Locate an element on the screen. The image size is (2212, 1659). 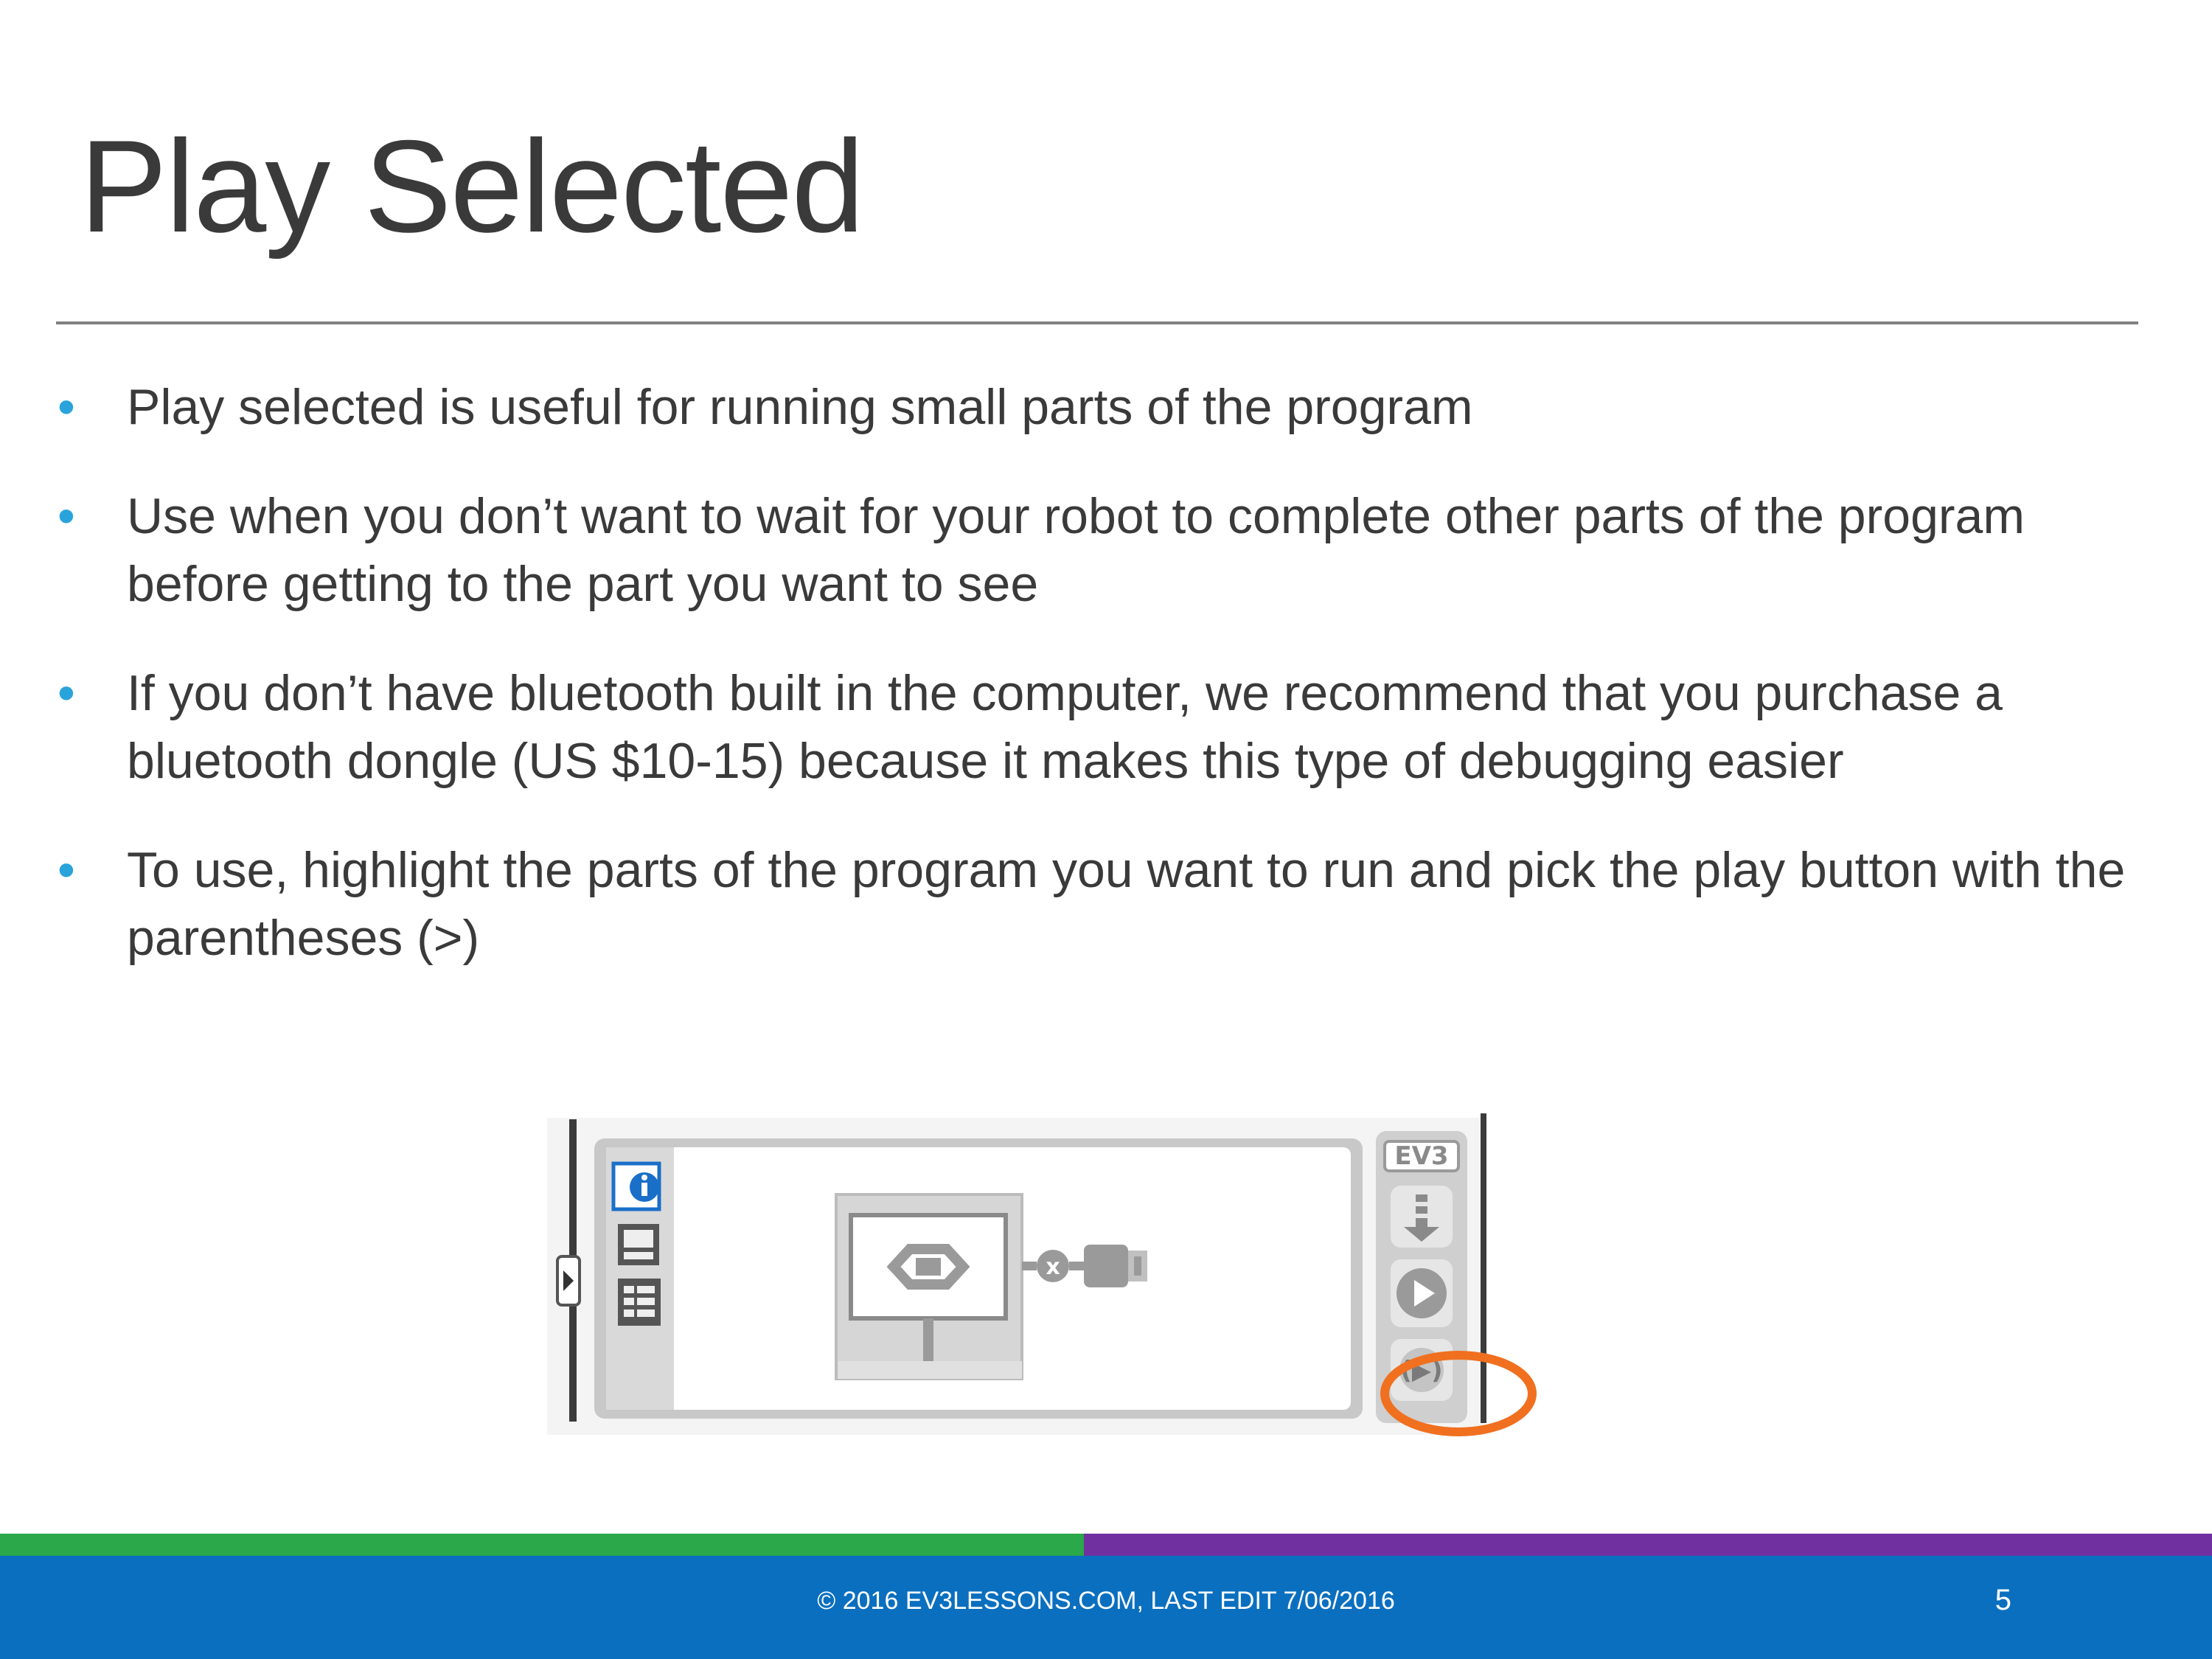
start-block-icon is located at coordinates (929, 1286).